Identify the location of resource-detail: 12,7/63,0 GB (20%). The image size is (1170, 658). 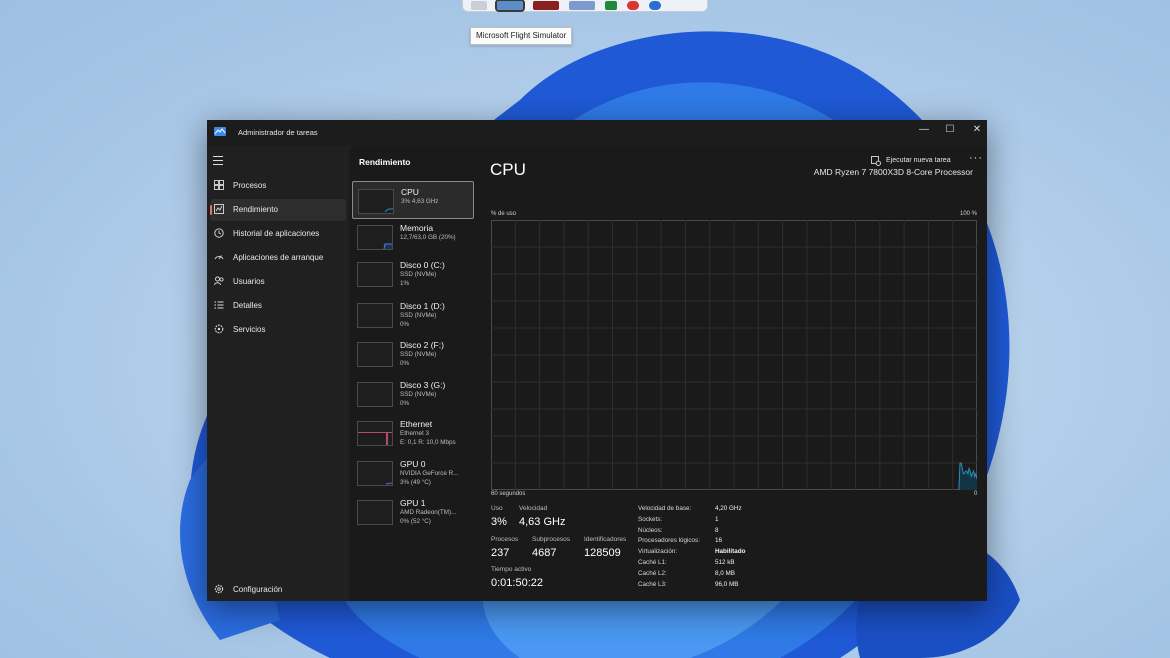
(428, 237).